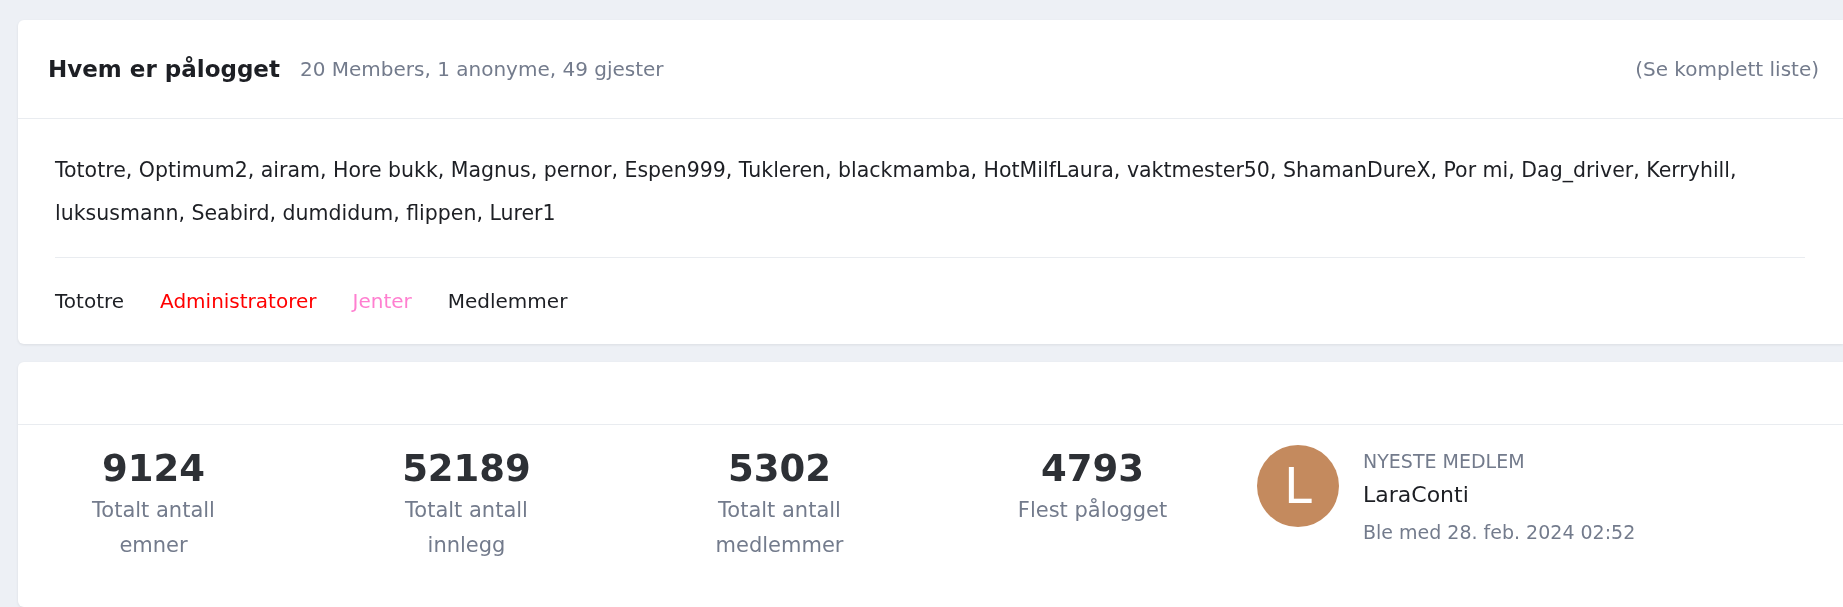  What do you see at coordinates (1298, 486) in the screenshot?
I see `avatar: L` at bounding box center [1298, 486].